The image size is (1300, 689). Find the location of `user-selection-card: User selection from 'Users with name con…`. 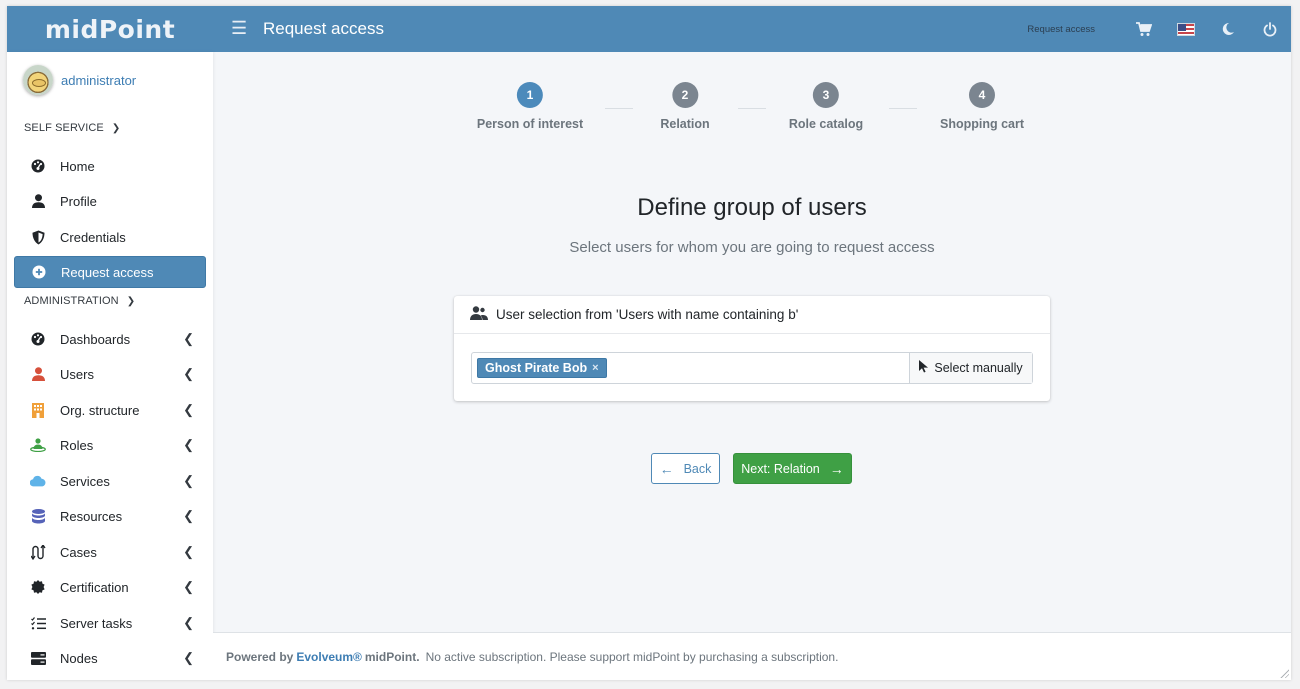

user-selection-card: User selection from 'Users with name con… is located at coordinates (752, 348).